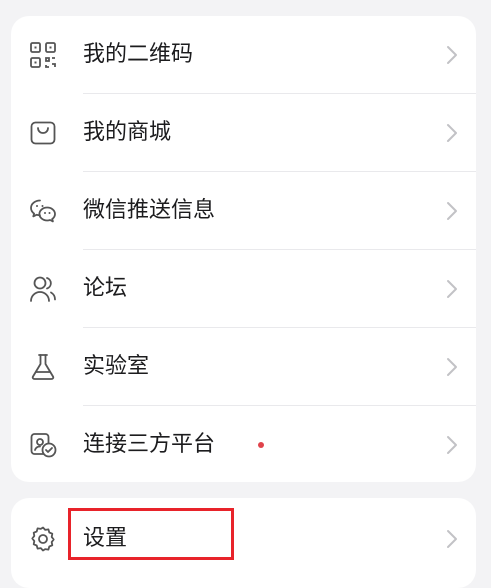 This screenshot has width=491, height=588. What do you see at coordinates (138, 54) in the screenshot?
I see `menu-item-label: 我的二维码` at bounding box center [138, 54].